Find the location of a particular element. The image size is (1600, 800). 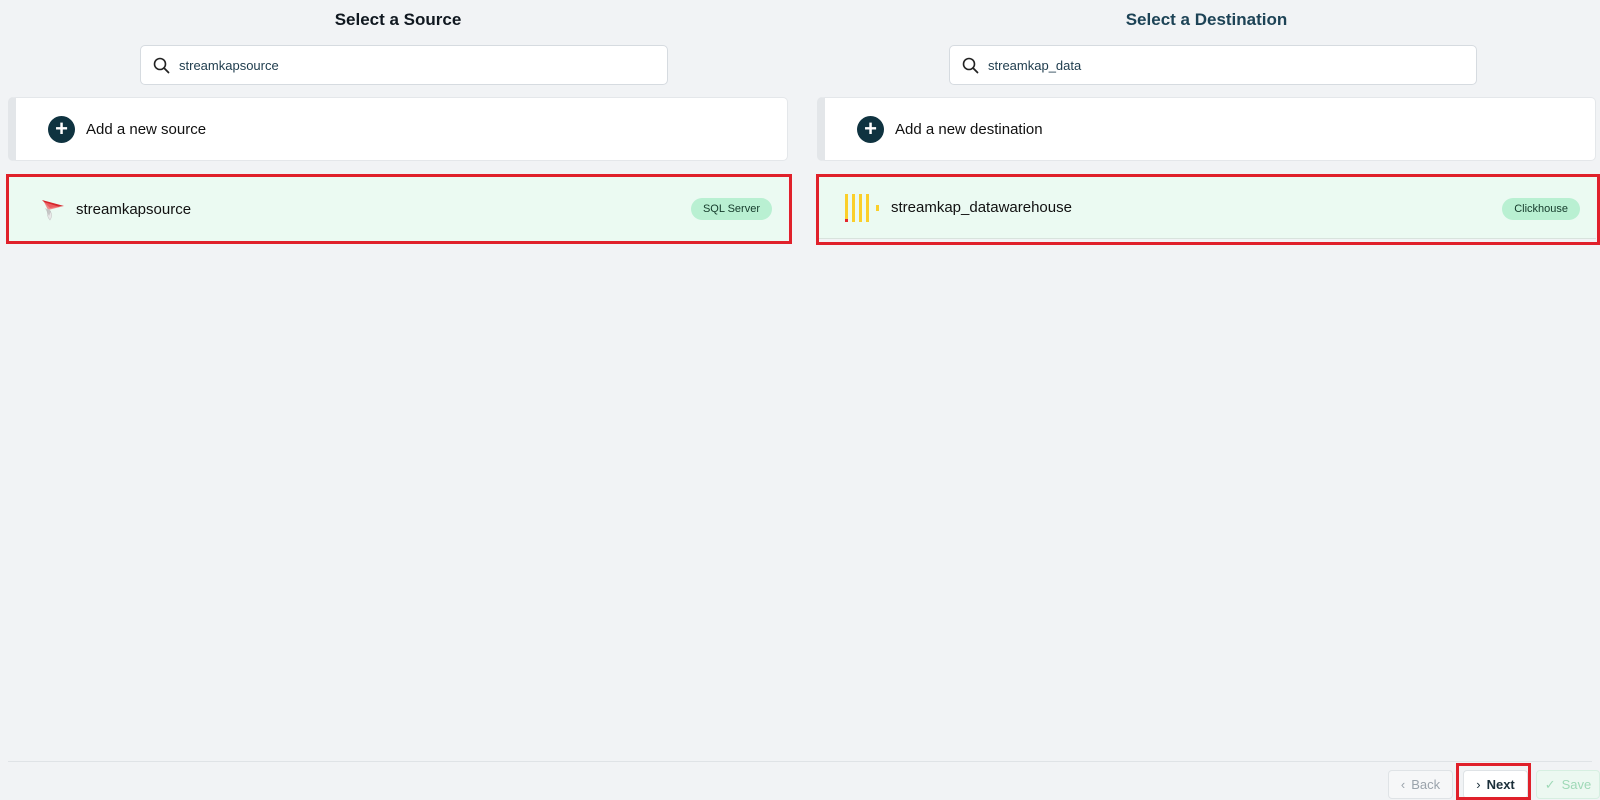

source-list-item: streamkapsource SQL Server is located at coordinates (398, 209).